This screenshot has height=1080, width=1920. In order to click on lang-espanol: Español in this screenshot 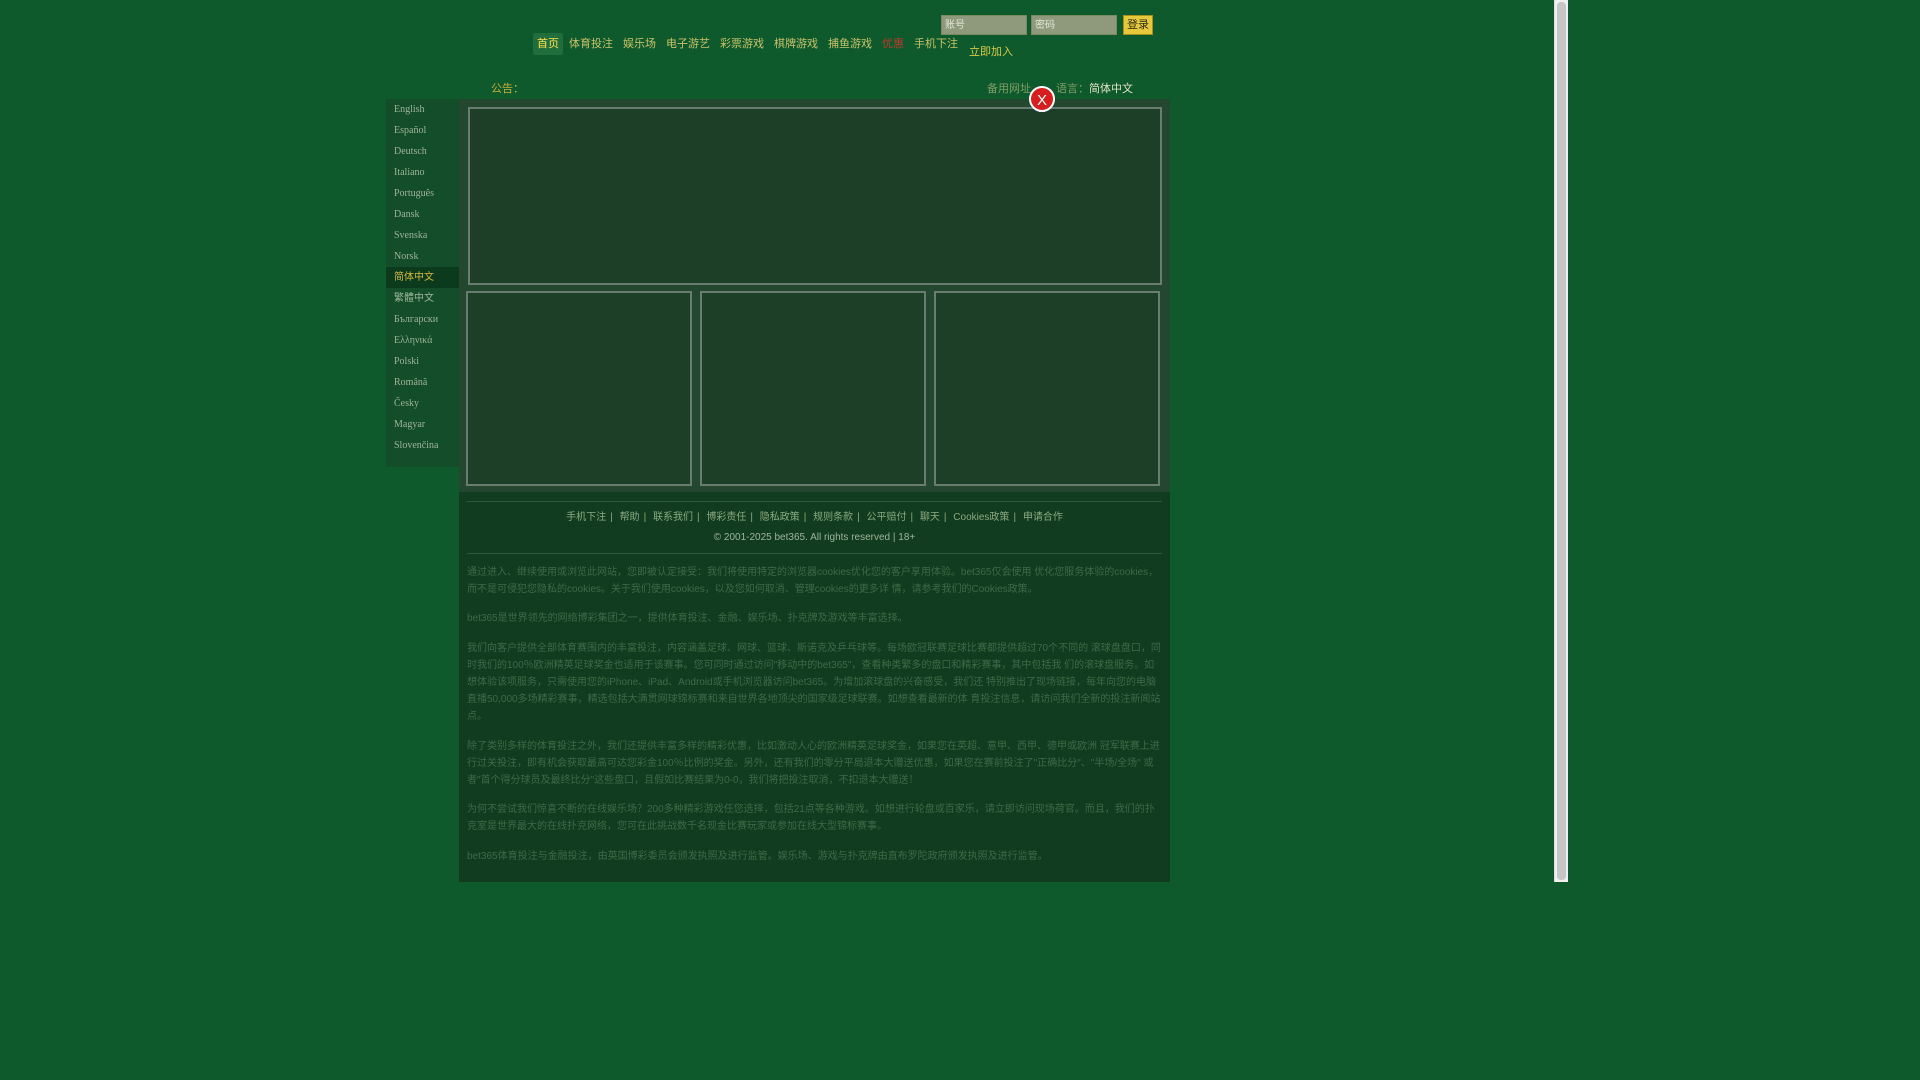, I will do `click(422, 130)`.